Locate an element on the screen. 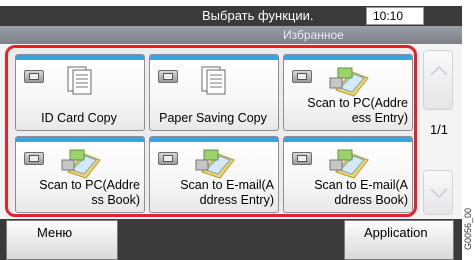 The width and height of the screenshot is (475, 260). tile-label: Scan to E-mail(A ddress Entry) is located at coordinates (227, 192).